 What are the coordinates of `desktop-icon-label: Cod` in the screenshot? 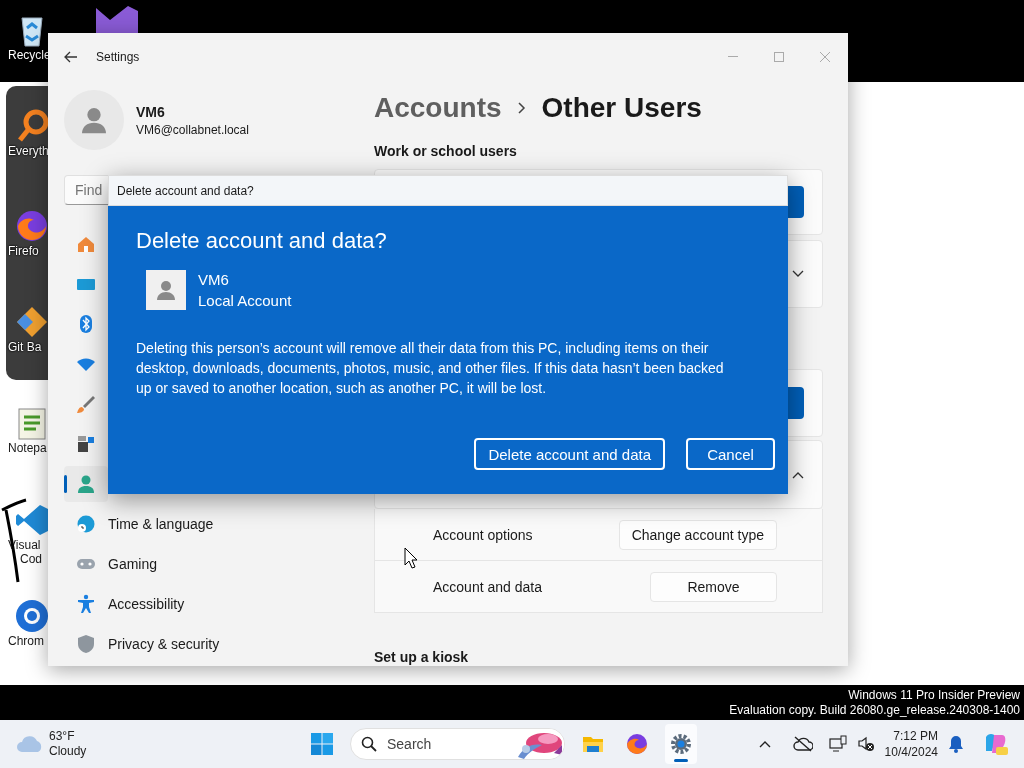 It's located at (30, 559).